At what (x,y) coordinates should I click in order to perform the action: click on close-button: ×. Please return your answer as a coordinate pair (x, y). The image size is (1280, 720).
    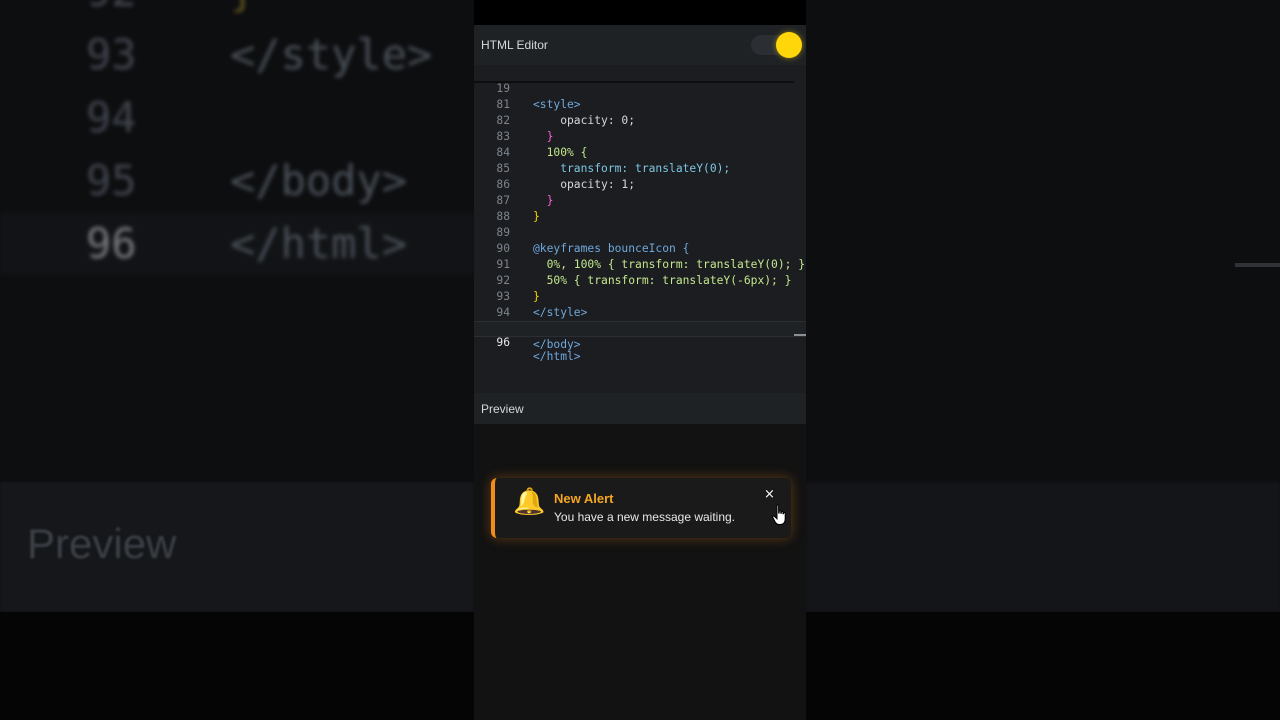
    Looking at the image, I should click on (769, 494).